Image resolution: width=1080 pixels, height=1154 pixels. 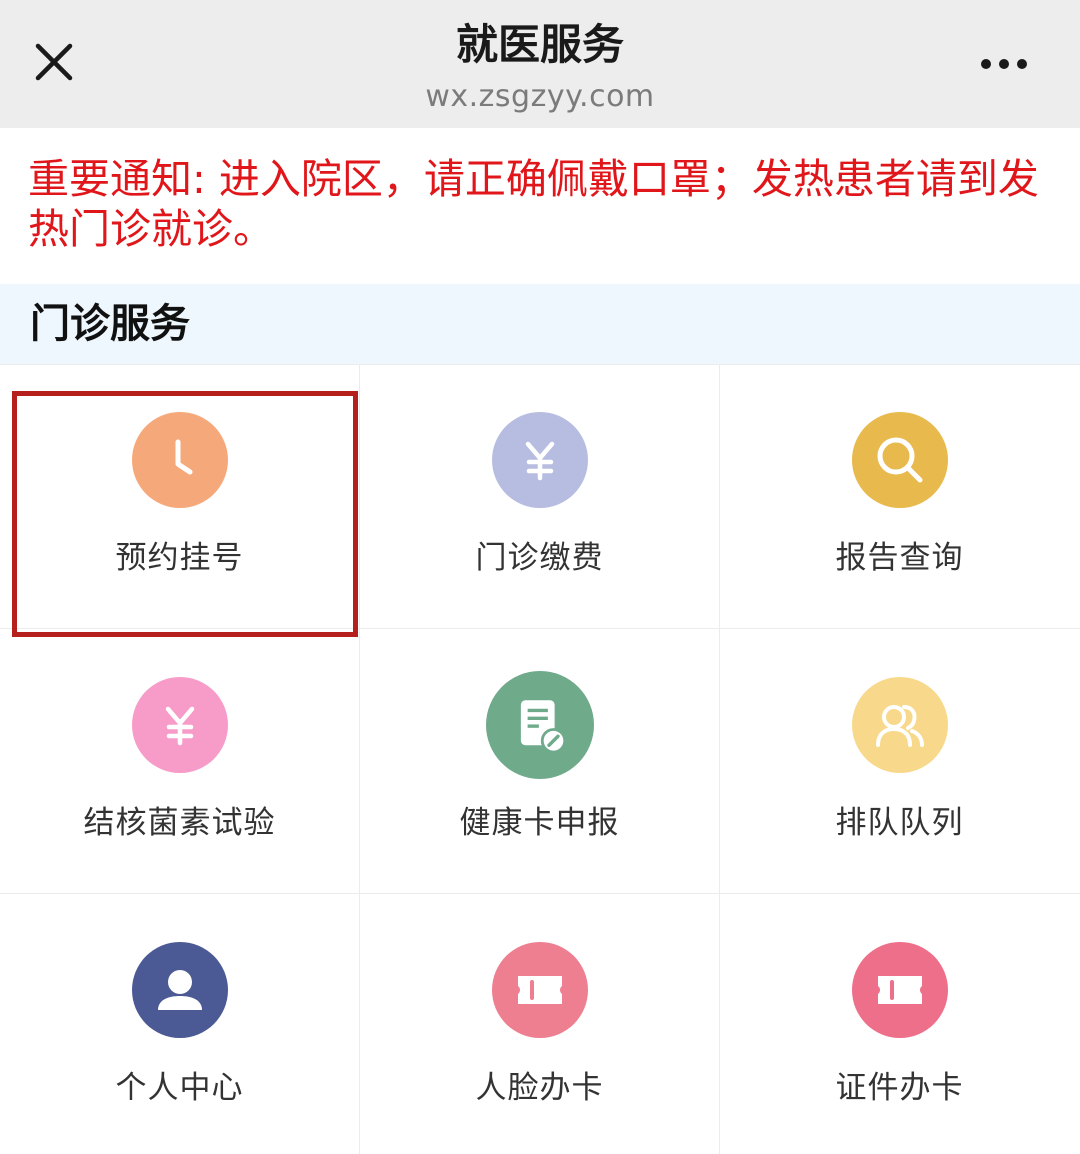 I want to click on service-outpatient-payment: 门诊缴费, so click(x=539, y=496).